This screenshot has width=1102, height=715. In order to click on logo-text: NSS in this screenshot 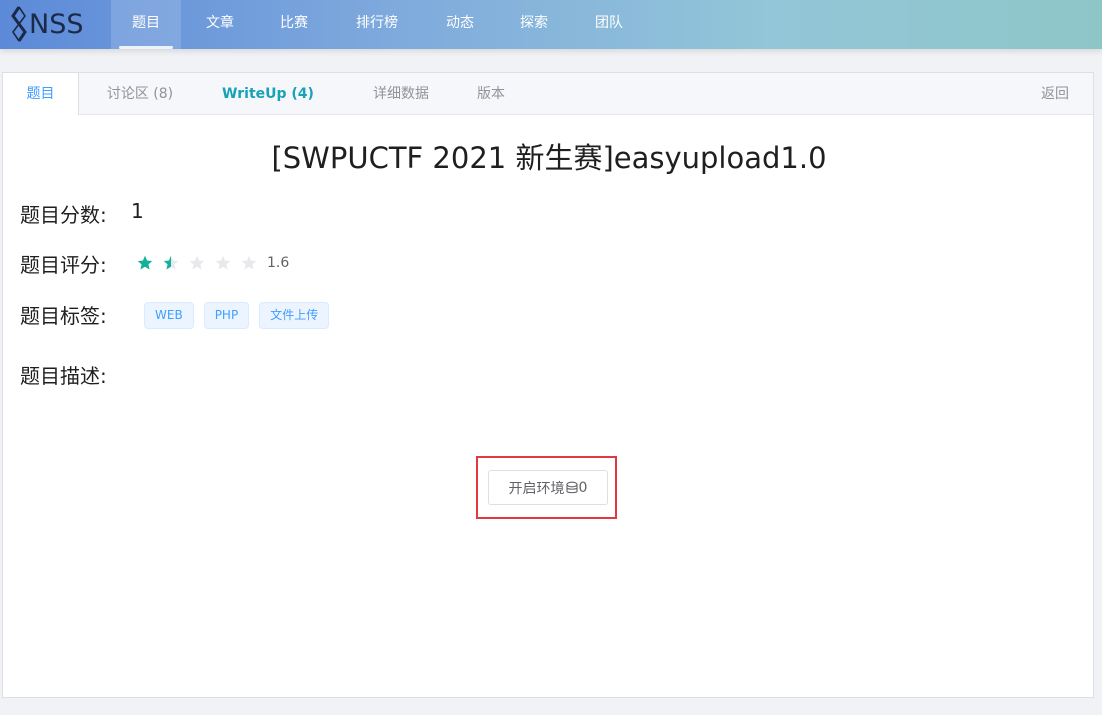, I will do `click(56, 24)`.